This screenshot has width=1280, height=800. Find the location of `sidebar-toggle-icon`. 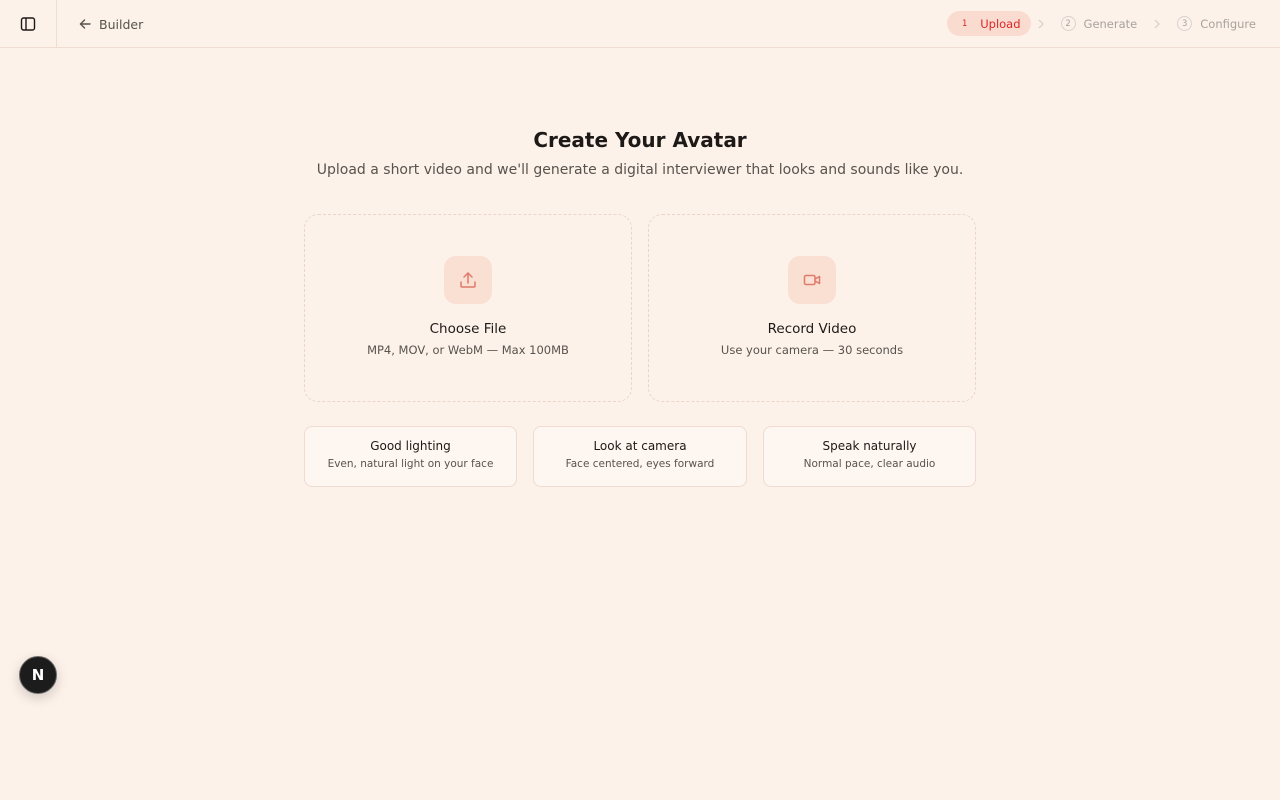

sidebar-toggle-icon is located at coordinates (28, 23).